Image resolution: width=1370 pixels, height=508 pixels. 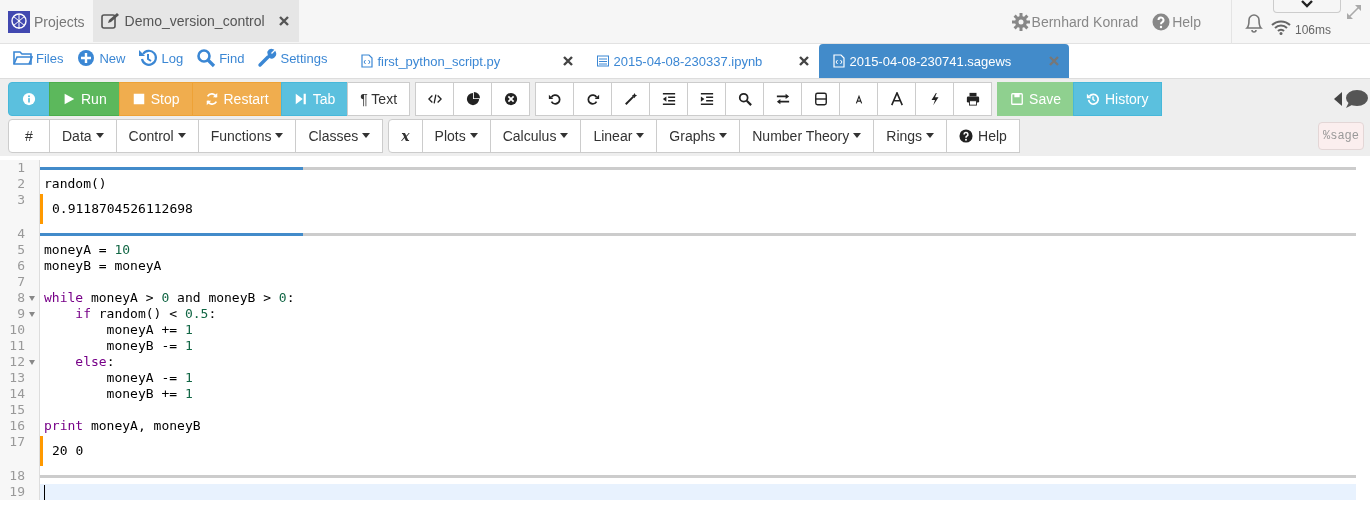 What do you see at coordinates (101, 61) in the screenshot?
I see `nav-link: New` at bounding box center [101, 61].